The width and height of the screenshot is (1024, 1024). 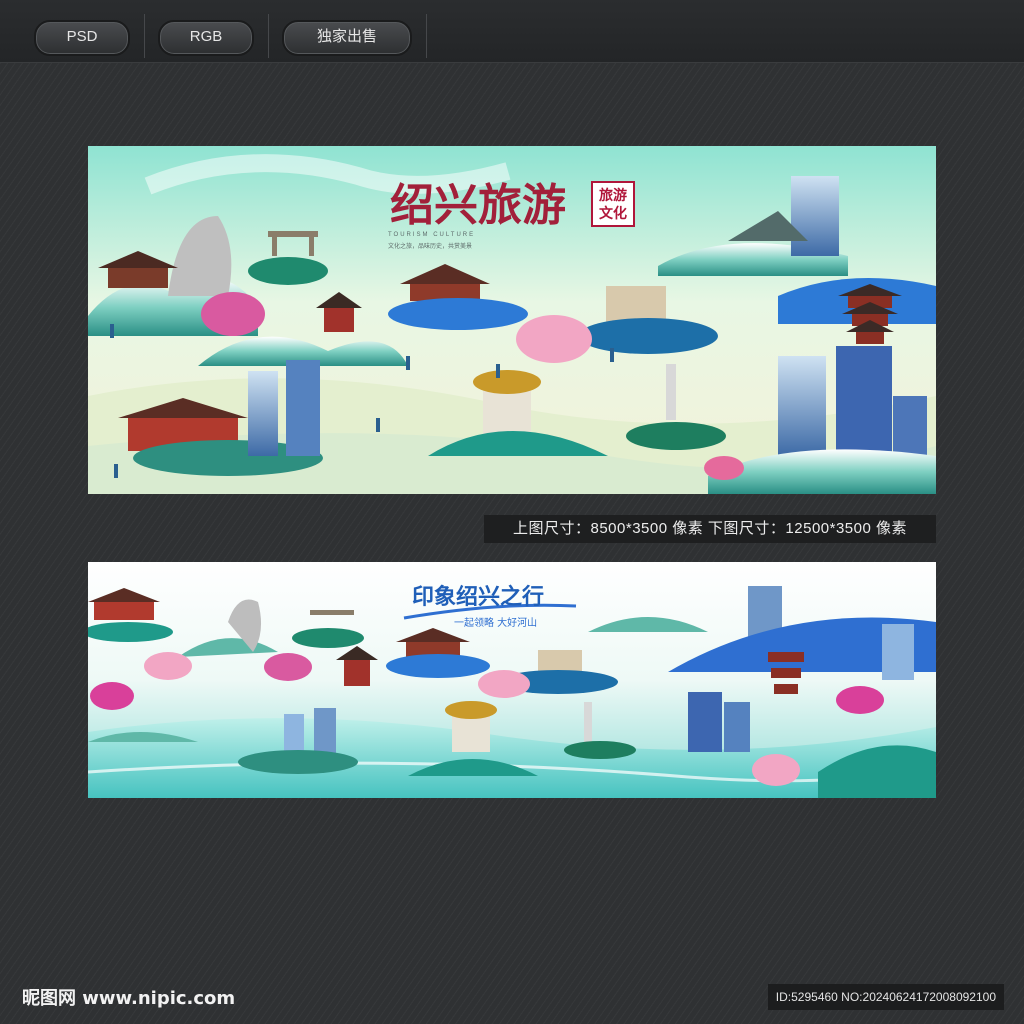 I want to click on banner-top-subtitle-en: TOURISM CULTURE, so click(x=431, y=235).